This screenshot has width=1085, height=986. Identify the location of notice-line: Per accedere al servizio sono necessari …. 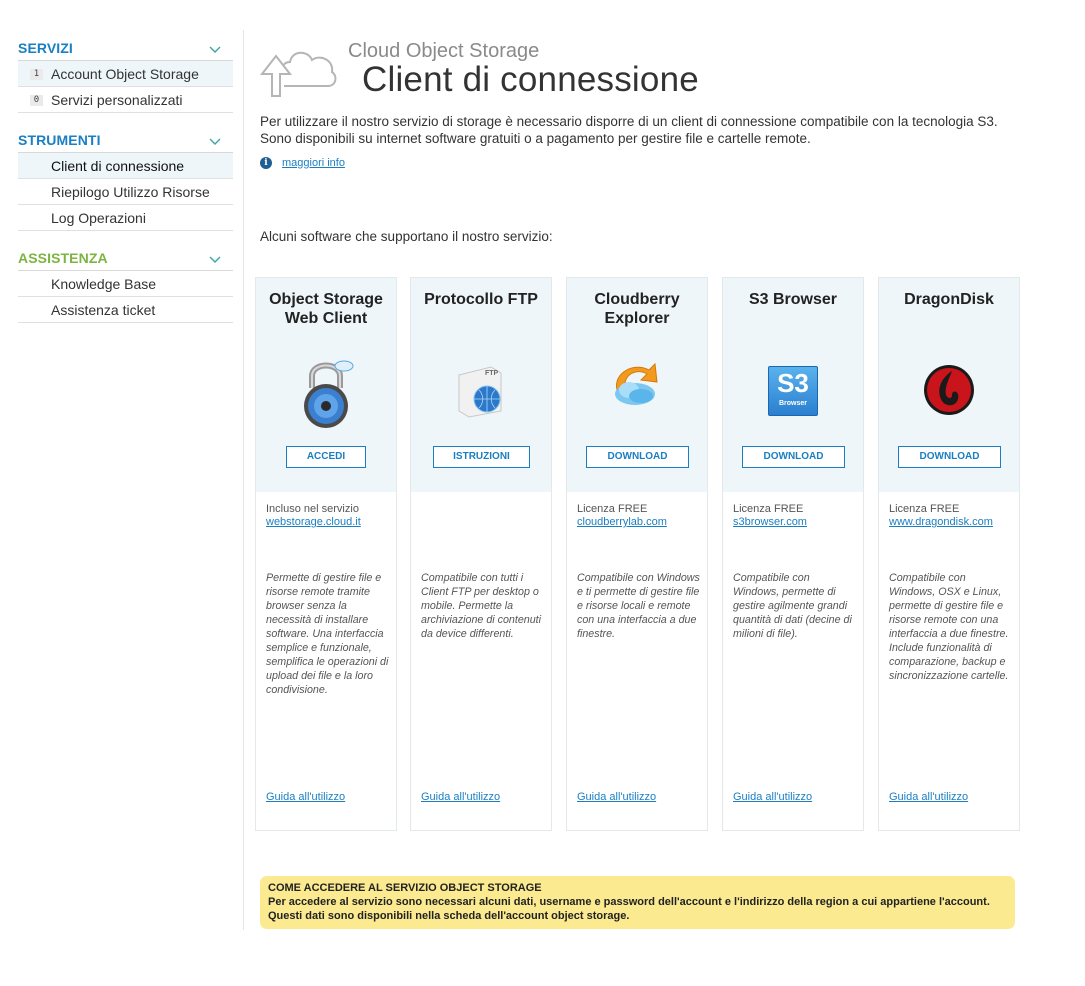
(629, 902).